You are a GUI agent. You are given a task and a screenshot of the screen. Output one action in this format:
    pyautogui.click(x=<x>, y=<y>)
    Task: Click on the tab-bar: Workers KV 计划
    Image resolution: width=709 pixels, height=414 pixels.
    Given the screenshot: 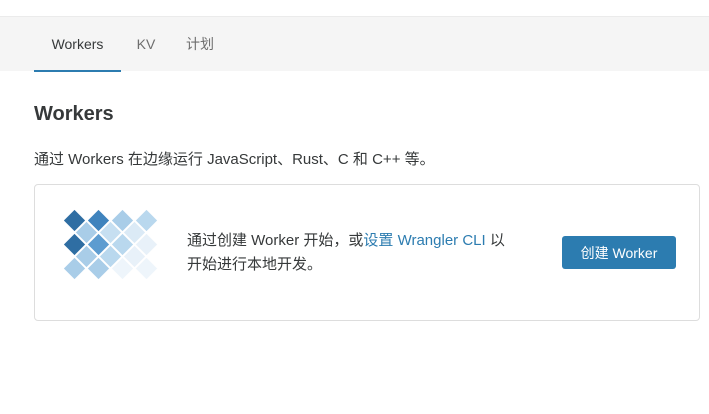 What is the action you would take?
    pyautogui.click(x=354, y=44)
    